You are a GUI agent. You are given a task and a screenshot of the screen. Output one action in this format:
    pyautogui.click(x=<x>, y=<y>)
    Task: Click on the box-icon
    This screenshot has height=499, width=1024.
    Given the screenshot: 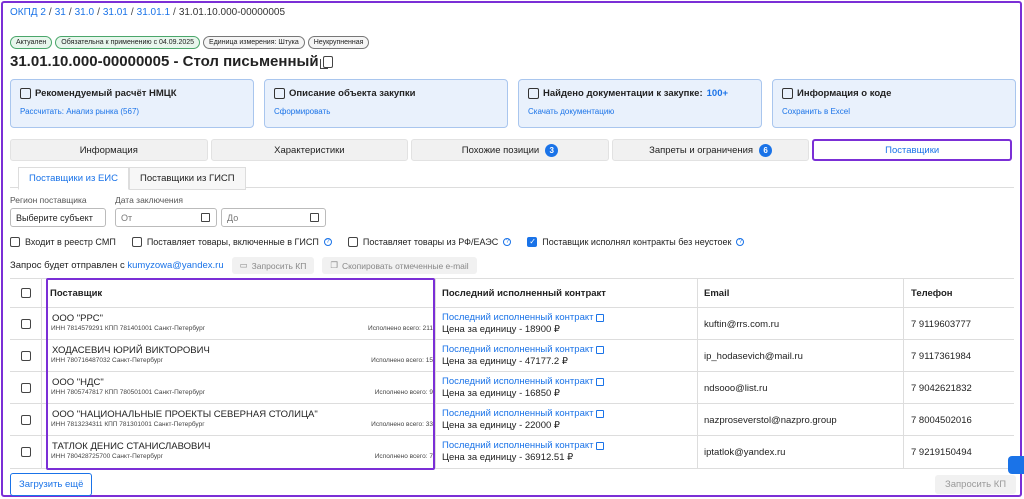 What is the action you would take?
    pyautogui.click(x=279, y=93)
    